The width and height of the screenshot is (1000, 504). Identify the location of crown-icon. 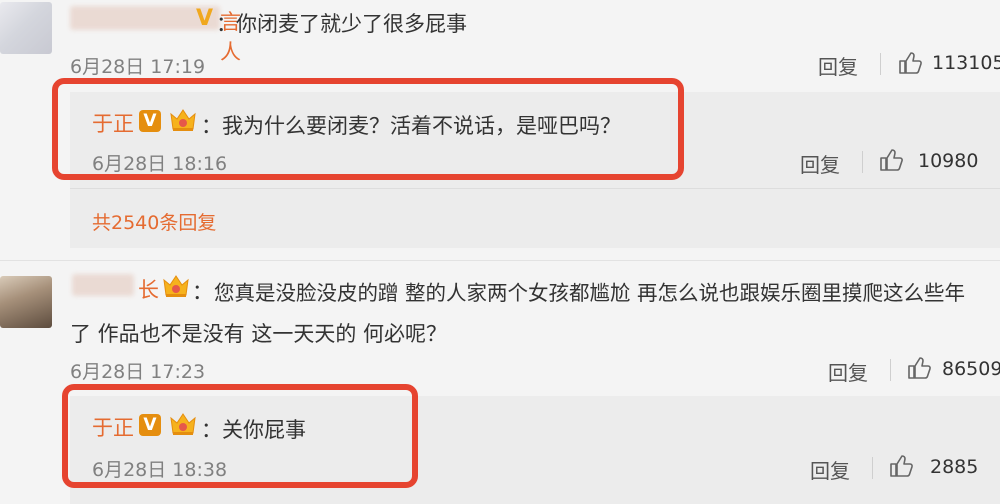
(176, 288).